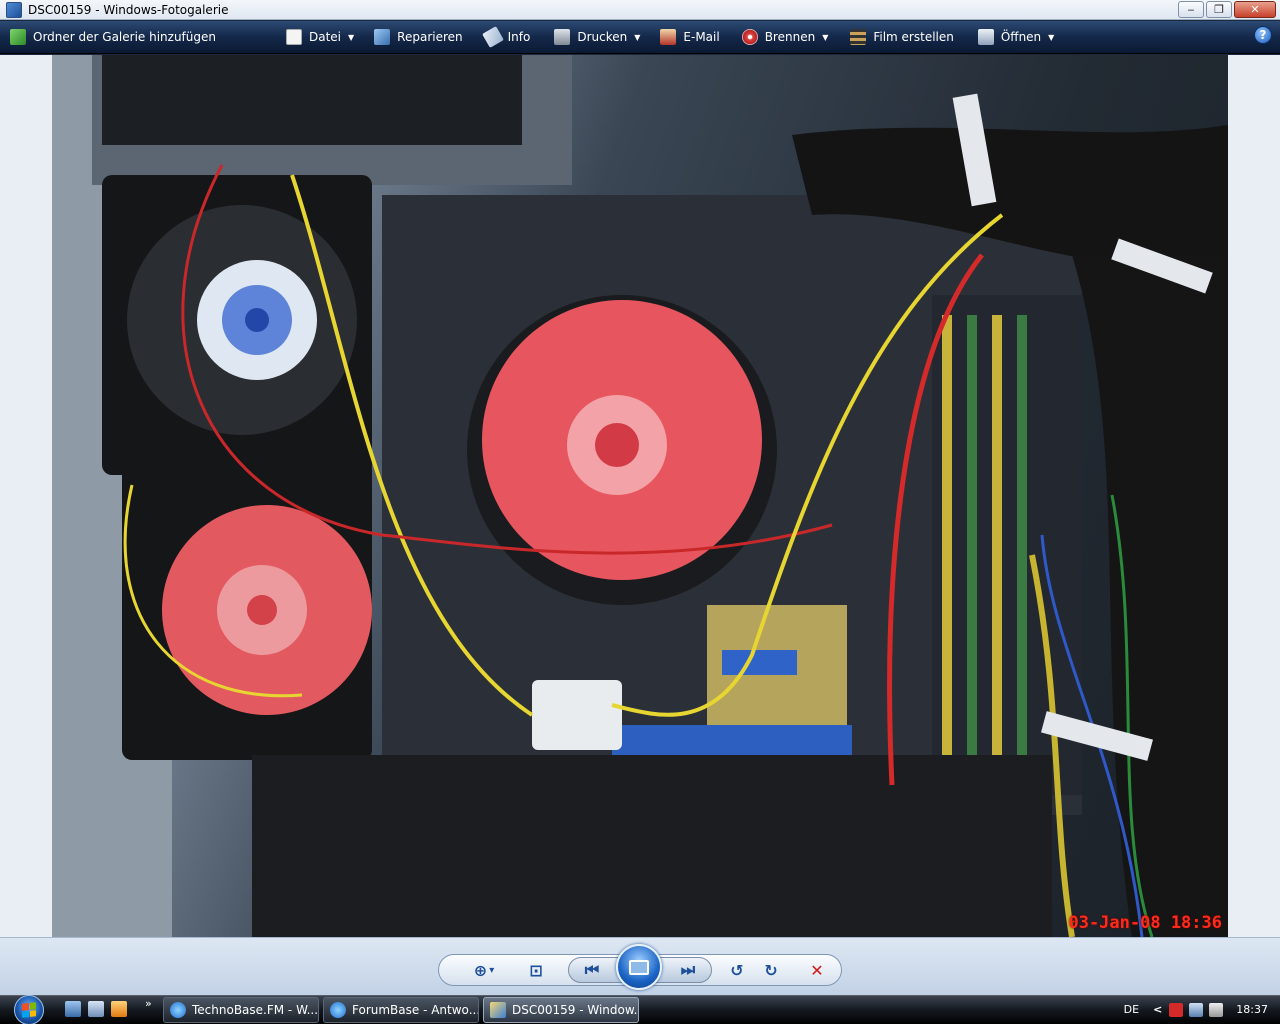  I want to click on window-title: DSC00159 - Windows-Fotogalerie, so click(128, 9).